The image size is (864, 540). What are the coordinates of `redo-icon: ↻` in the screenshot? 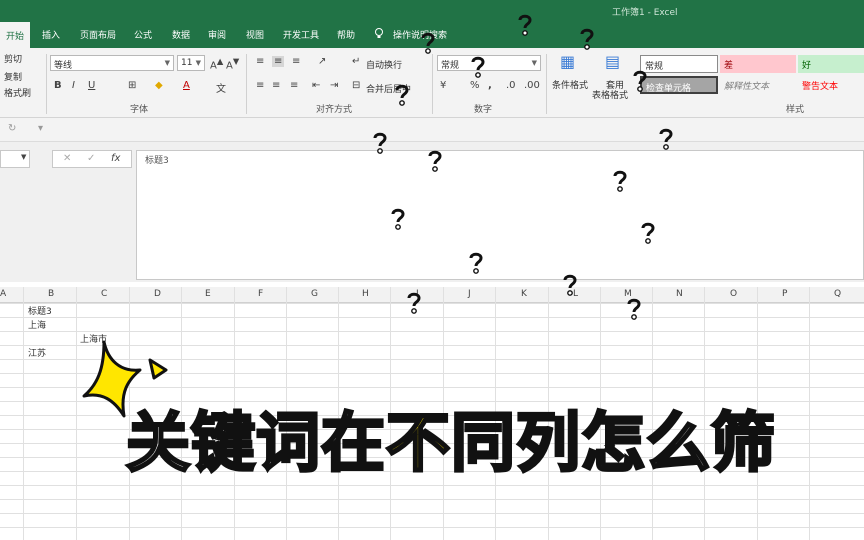 It's located at (12, 128).